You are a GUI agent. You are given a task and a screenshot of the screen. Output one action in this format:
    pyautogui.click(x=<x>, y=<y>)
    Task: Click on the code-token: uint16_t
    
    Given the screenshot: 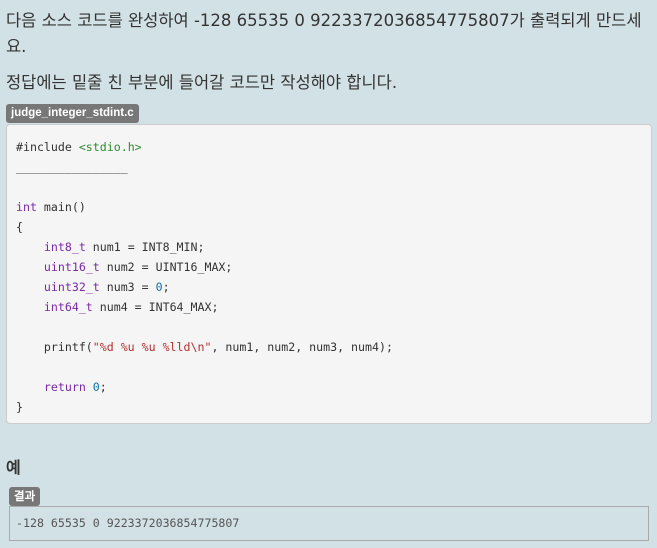 What is the action you would take?
    pyautogui.click(x=71, y=267)
    